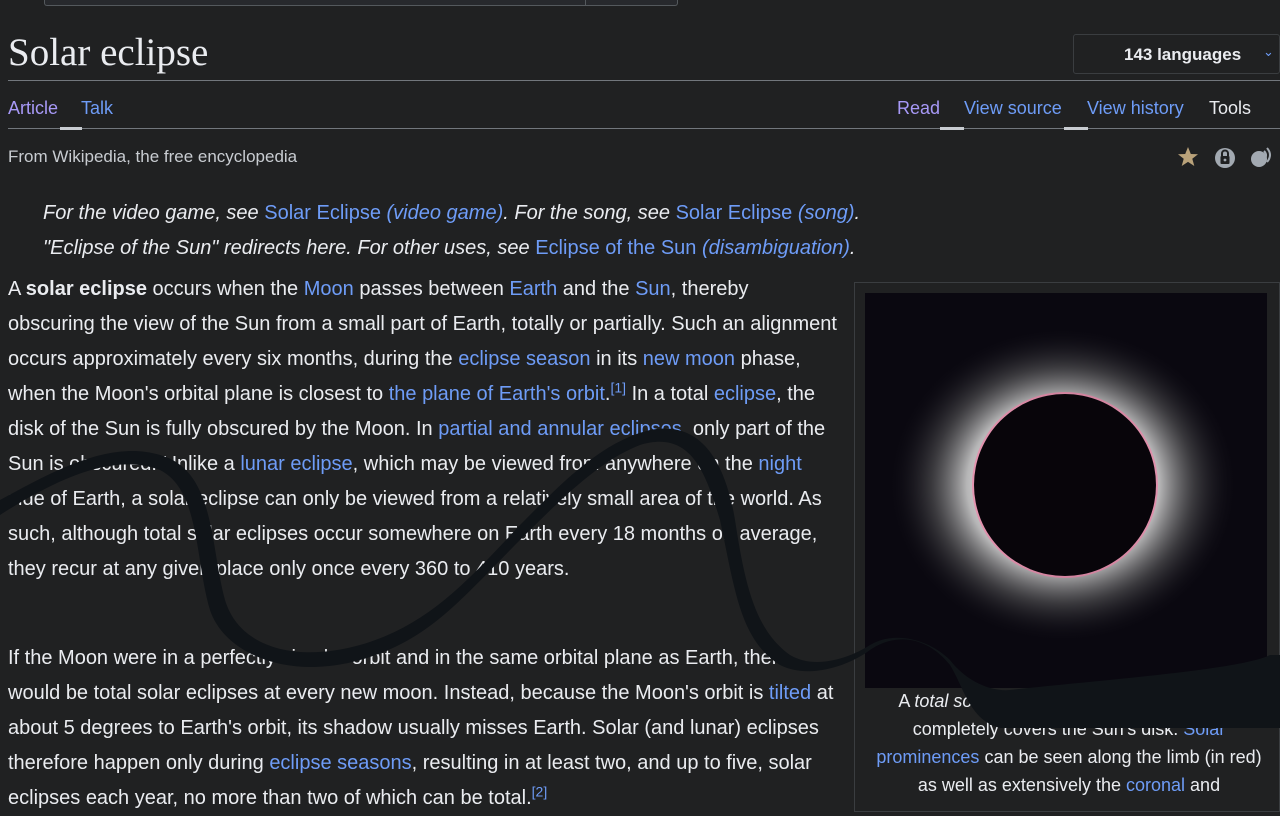 Image resolution: width=1280 pixels, height=816 pixels. Describe the element at coordinates (790, 693) in the screenshot. I see `link-tilted: tilted` at that location.